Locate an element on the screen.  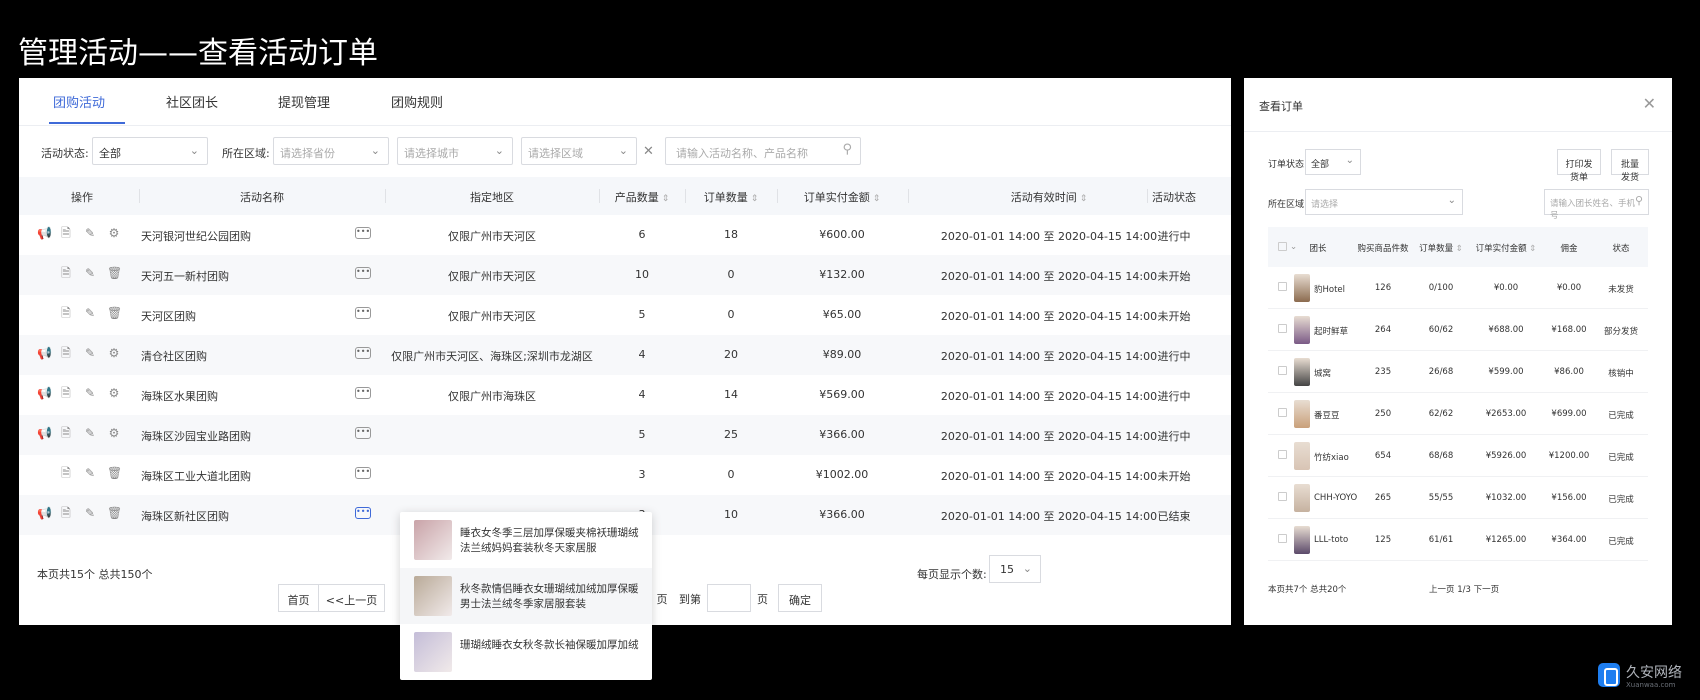
sort-icon: ⇕ is located at coordinates (754, 199).